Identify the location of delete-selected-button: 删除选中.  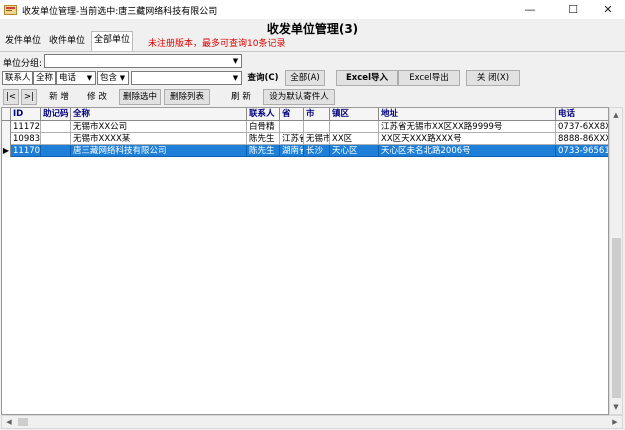
(140, 97).